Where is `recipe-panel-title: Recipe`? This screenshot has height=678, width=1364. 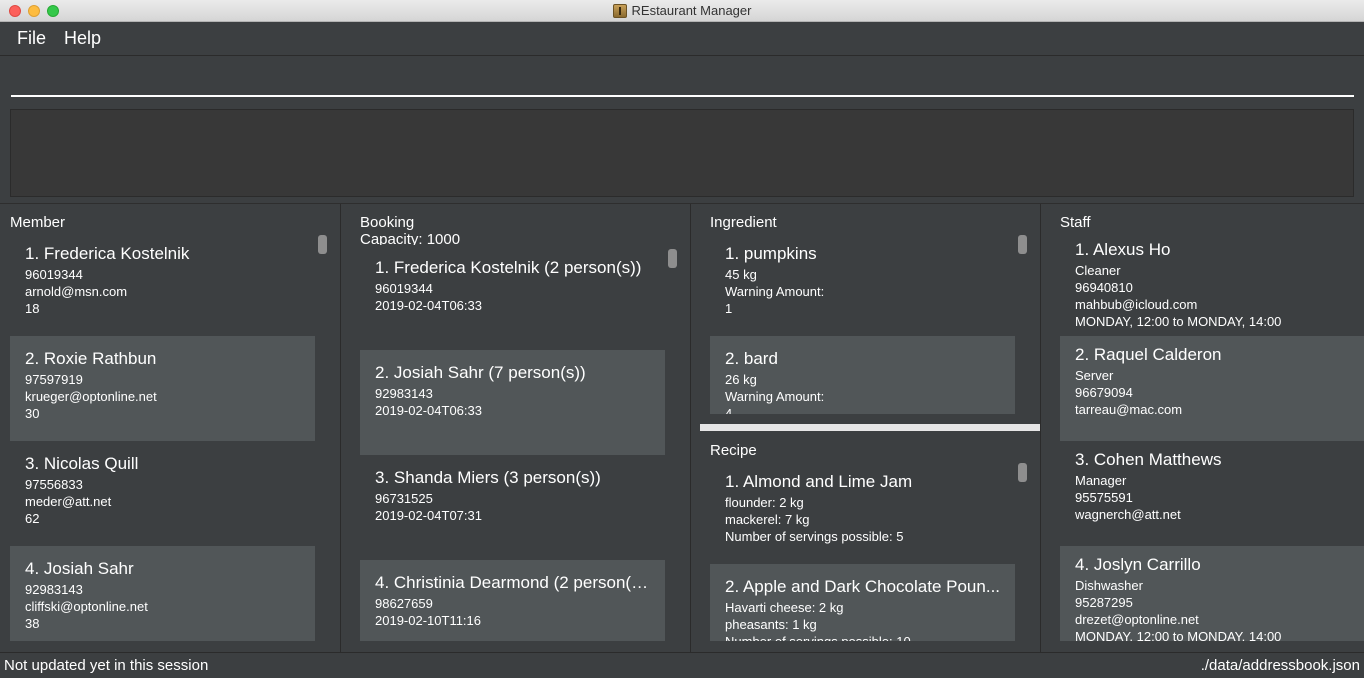 recipe-panel-title: Recipe is located at coordinates (733, 450).